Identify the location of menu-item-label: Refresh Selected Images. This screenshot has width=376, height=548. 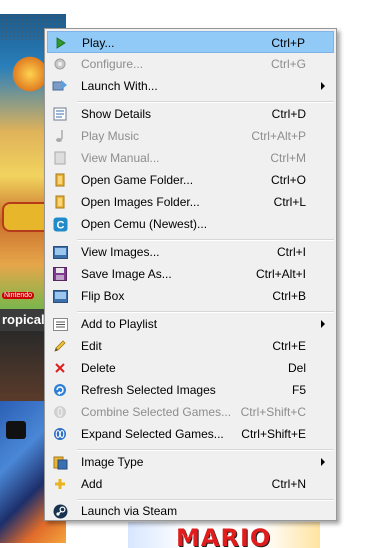
(148, 390).